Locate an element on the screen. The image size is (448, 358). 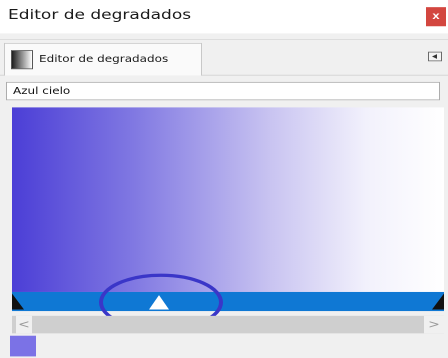
tab-label: Editor de degradados is located at coordinates (104, 59).